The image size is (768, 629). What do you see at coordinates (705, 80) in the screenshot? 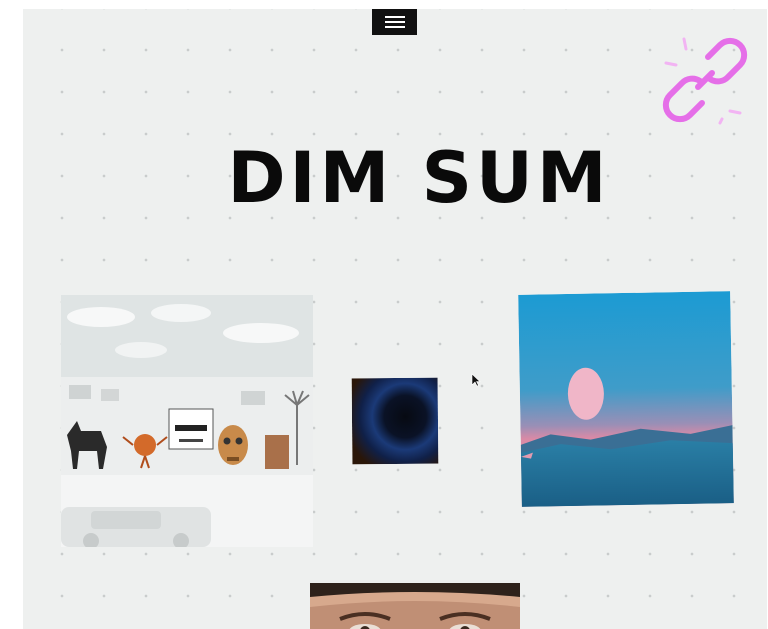
I see `broken-link-icon` at bounding box center [705, 80].